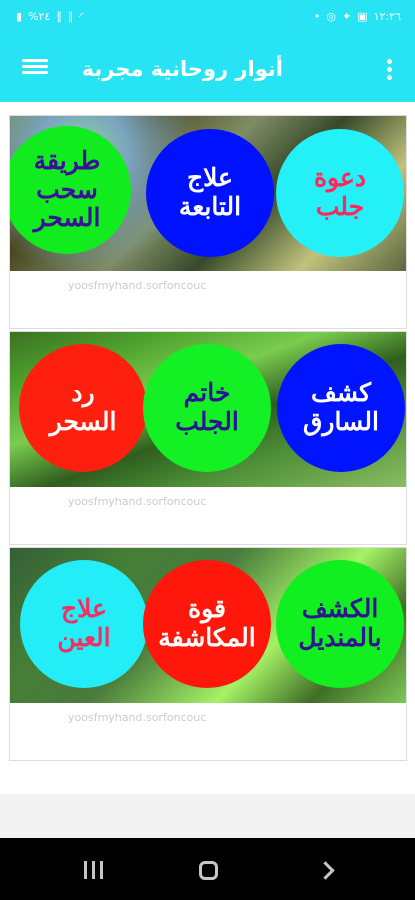  What do you see at coordinates (207, 408) in the screenshot?
I see `method-circle-5: خاتم الجلب` at bounding box center [207, 408].